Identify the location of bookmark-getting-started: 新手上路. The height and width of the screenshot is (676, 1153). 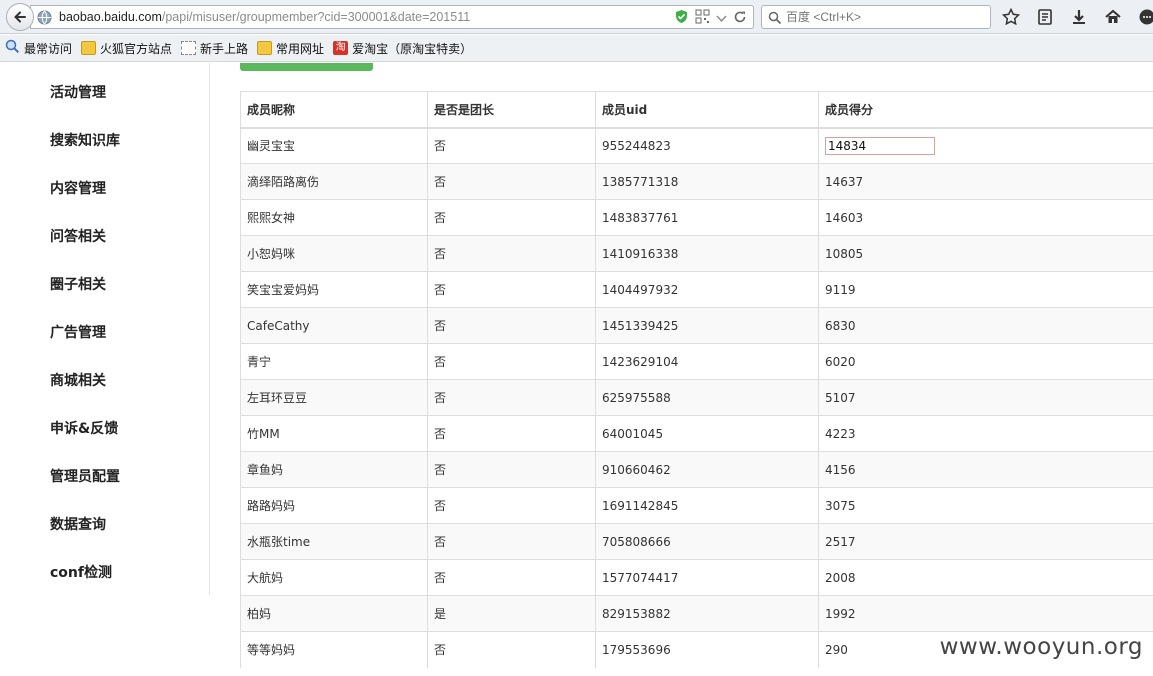
(214, 48).